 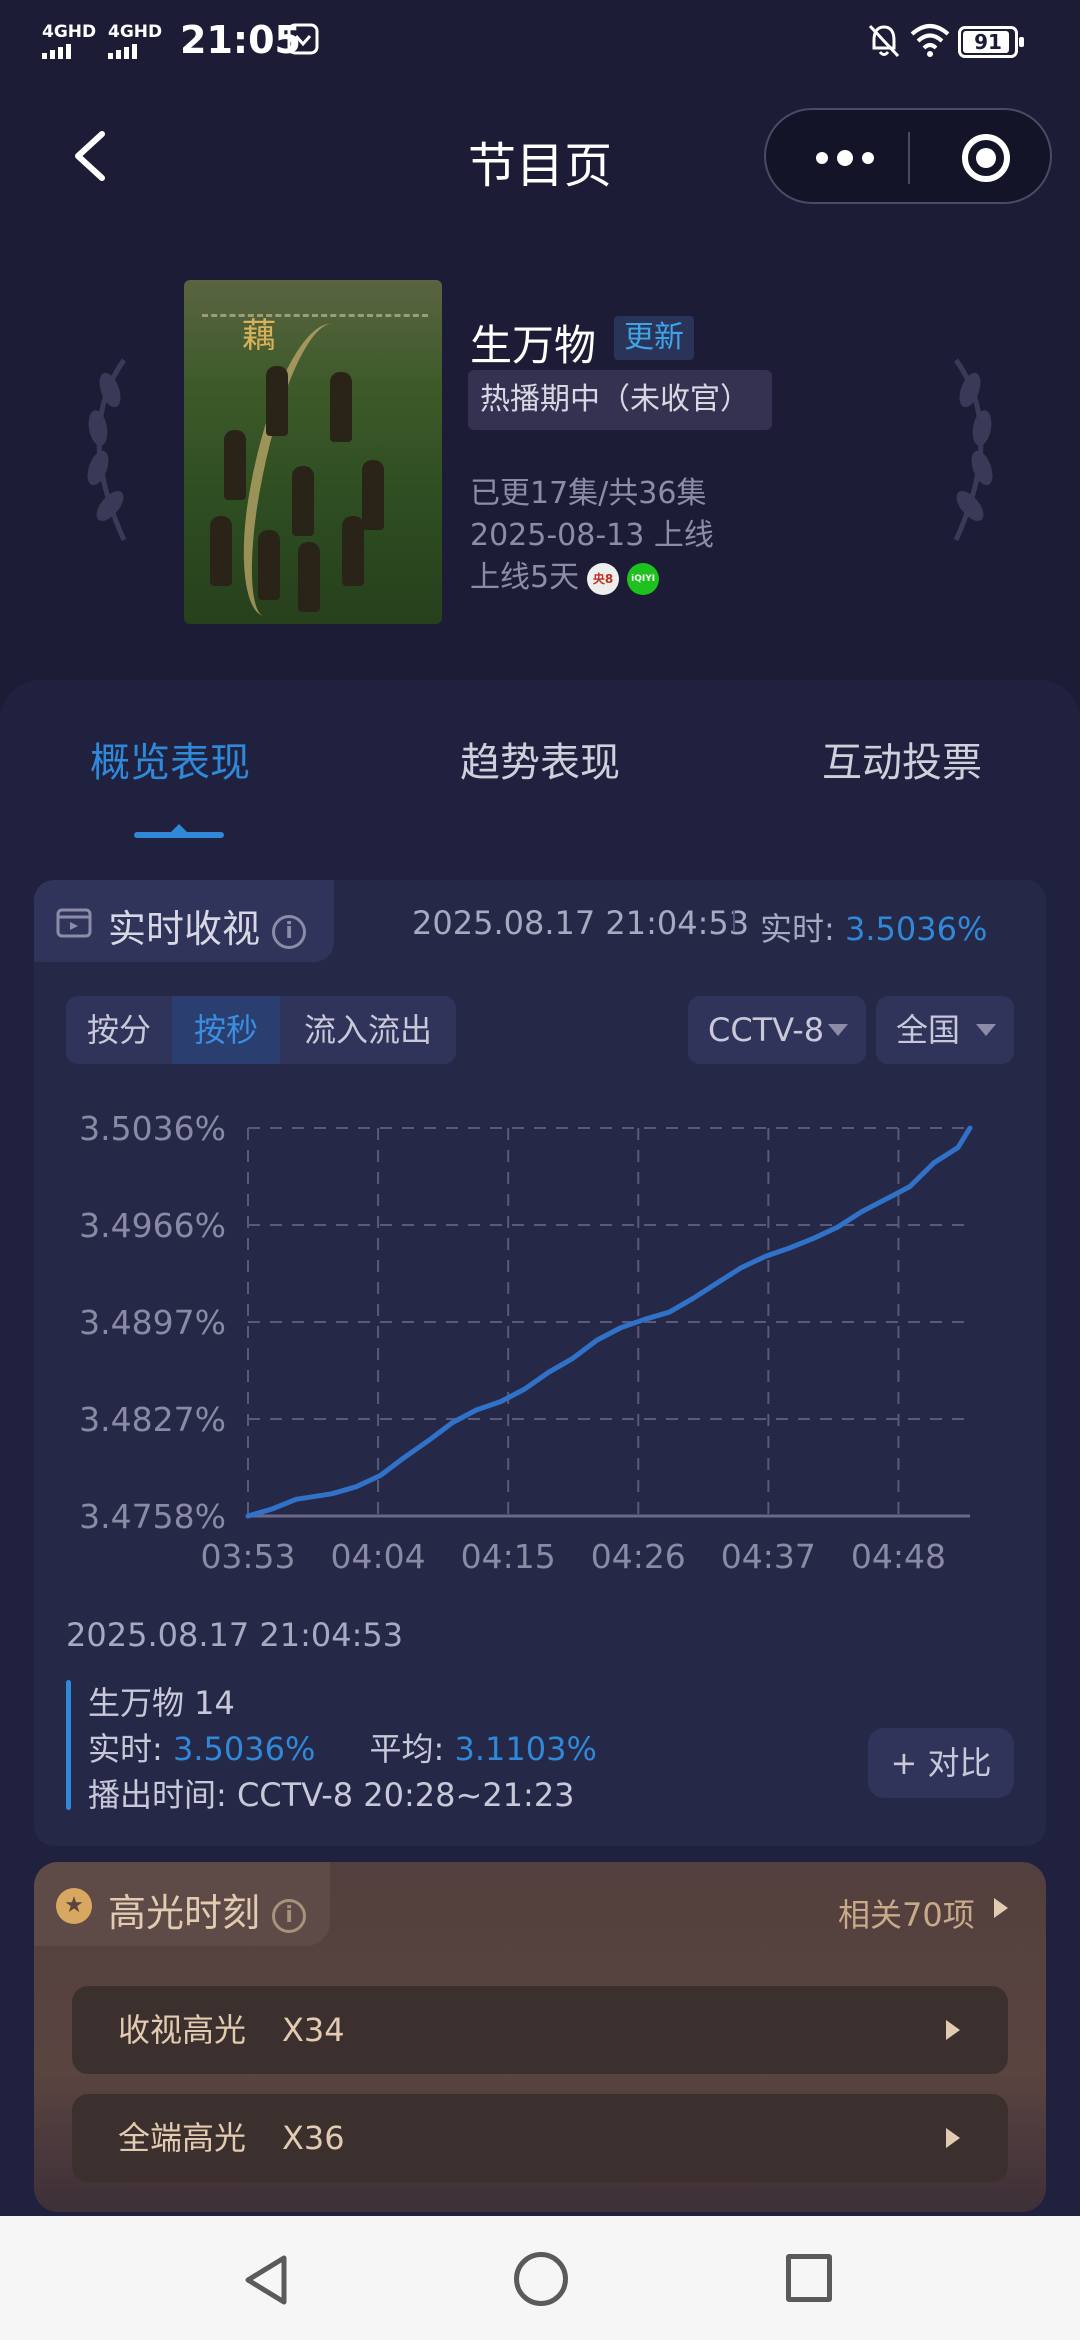 I want to click on detail-episode: 生万物 14, so click(x=161, y=1703).